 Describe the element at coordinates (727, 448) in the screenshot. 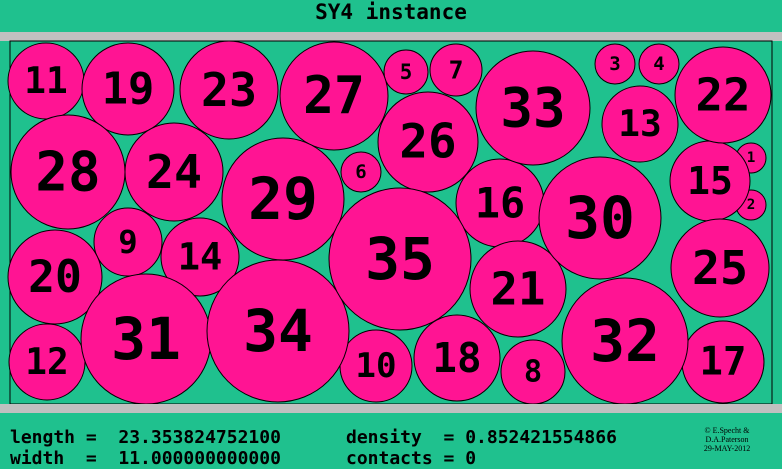

I see `credit-line-3: 29-MAY-2012` at that location.